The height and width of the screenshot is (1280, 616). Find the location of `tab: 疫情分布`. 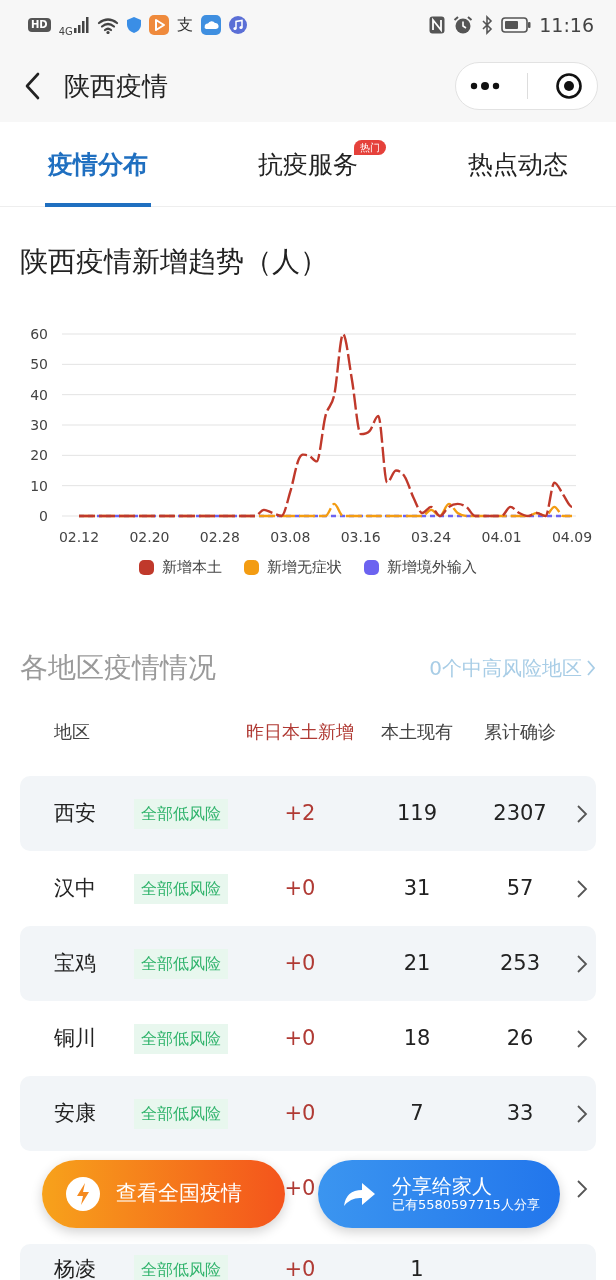

tab: 疫情分布 is located at coordinates (98, 164).